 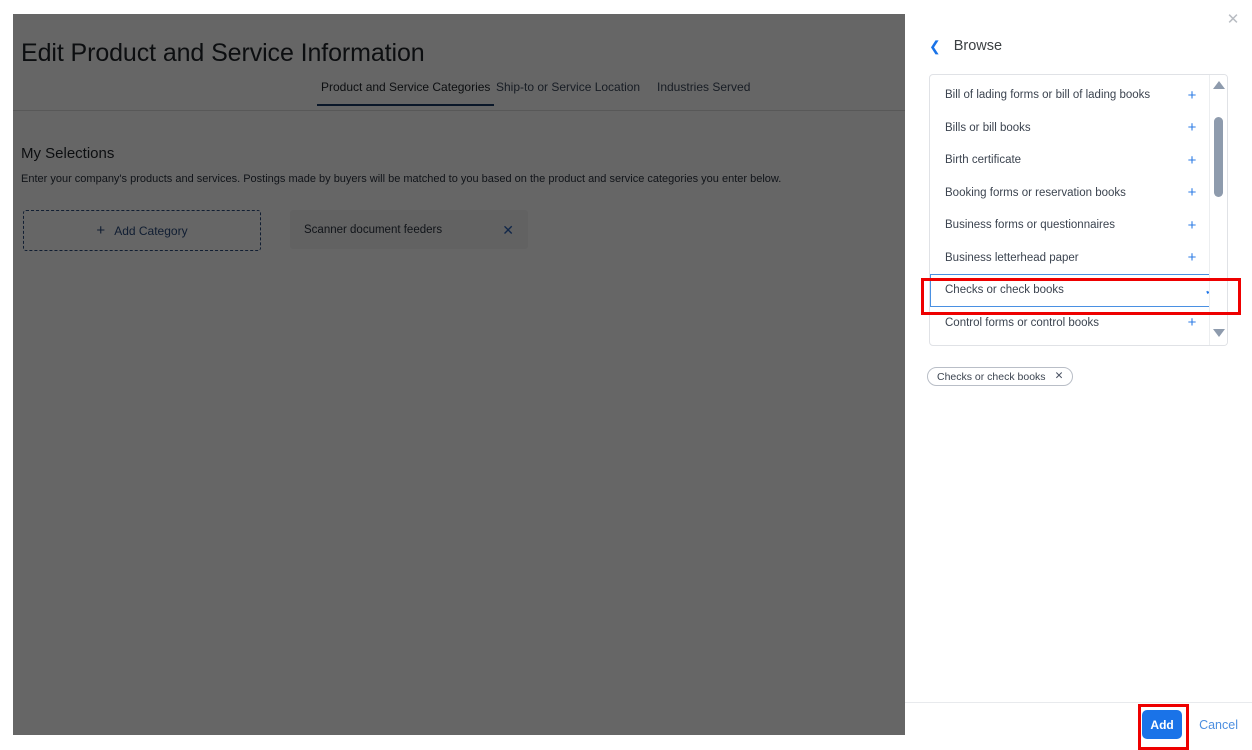 I want to click on footer-divider, so click(x=1078, y=702).